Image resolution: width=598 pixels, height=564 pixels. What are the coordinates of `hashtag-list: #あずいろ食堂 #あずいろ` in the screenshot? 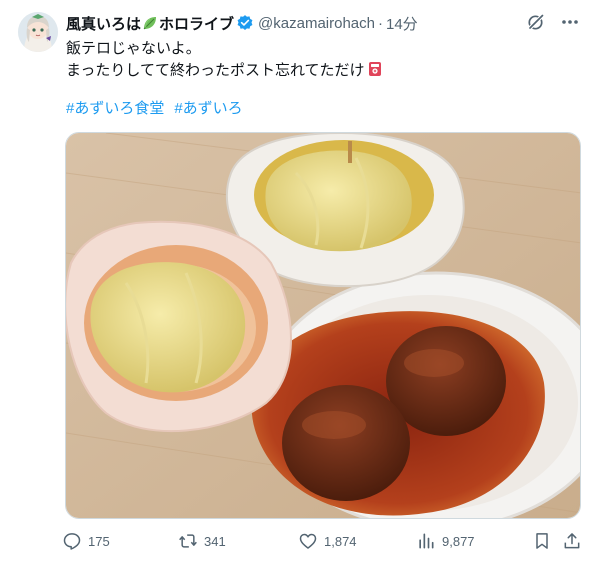 It's located at (154, 109).